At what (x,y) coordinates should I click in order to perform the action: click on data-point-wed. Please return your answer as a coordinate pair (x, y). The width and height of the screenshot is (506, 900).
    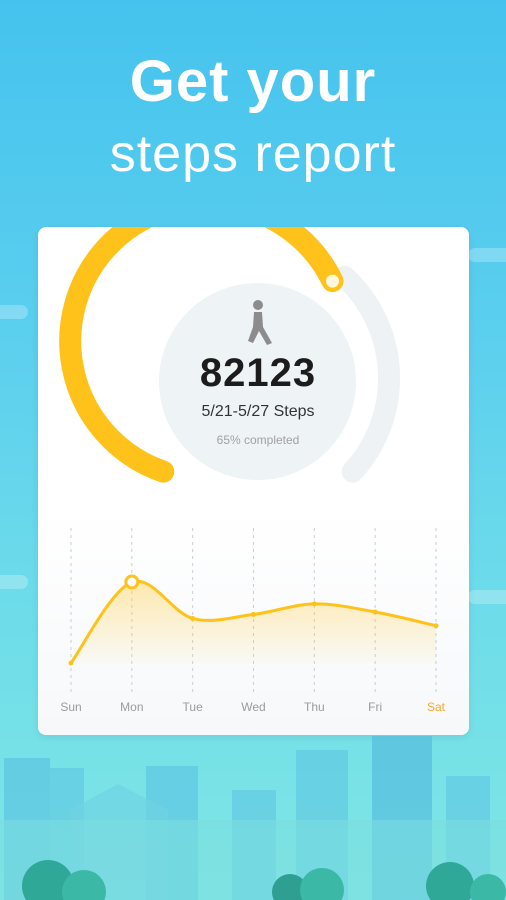
    Looking at the image, I should click on (253, 614).